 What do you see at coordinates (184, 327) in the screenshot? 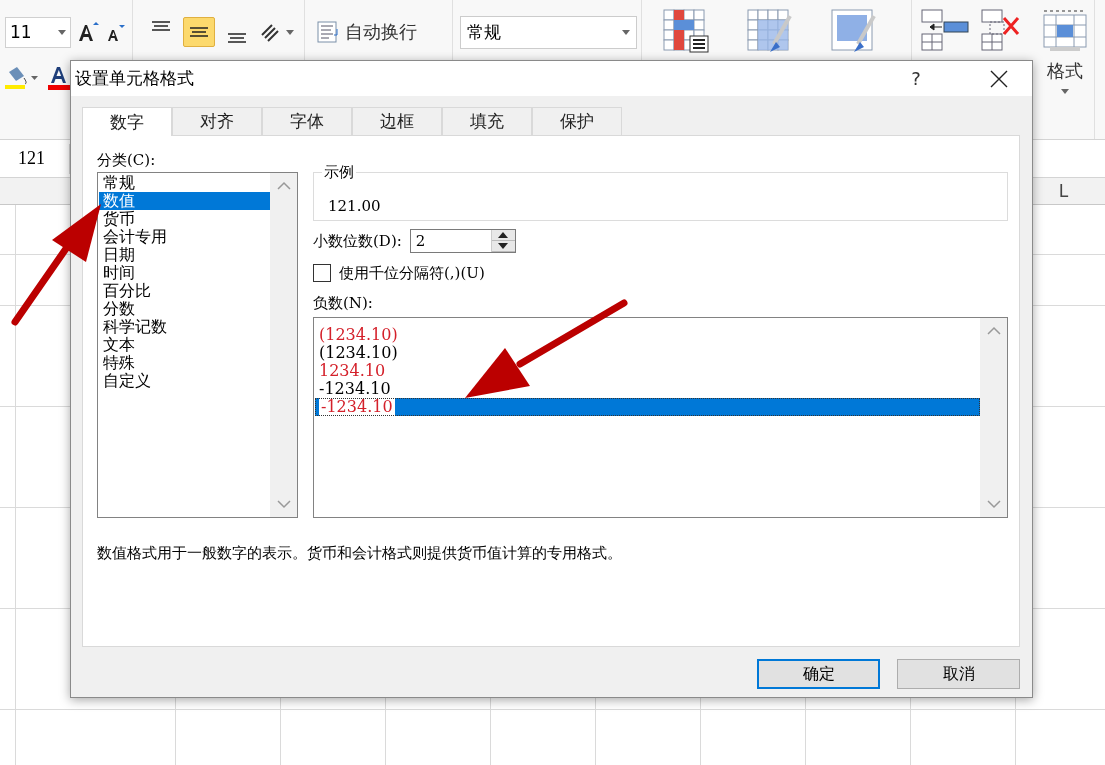
I see `list-item: 科学记数` at bounding box center [184, 327].